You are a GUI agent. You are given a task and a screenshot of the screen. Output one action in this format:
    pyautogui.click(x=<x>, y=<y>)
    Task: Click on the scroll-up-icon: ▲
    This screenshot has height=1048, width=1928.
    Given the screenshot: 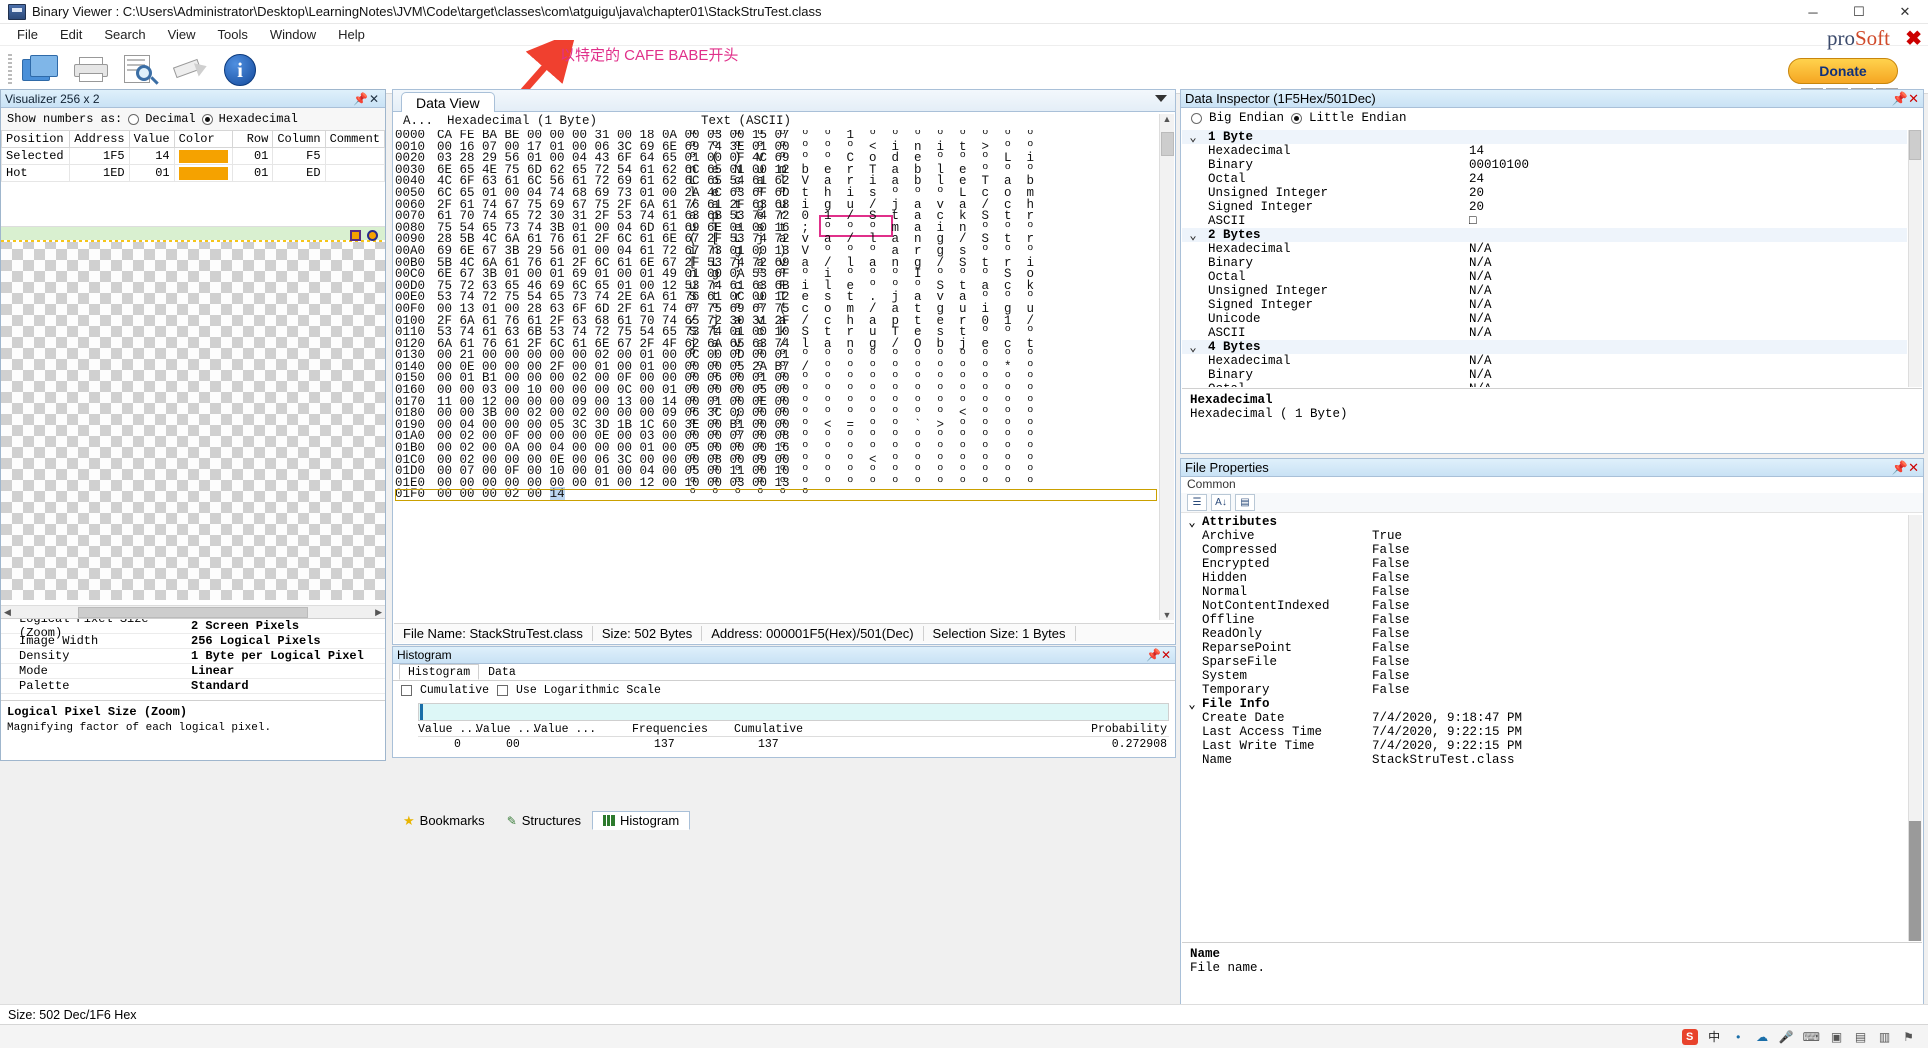 What is the action you would take?
    pyautogui.click(x=1167, y=119)
    